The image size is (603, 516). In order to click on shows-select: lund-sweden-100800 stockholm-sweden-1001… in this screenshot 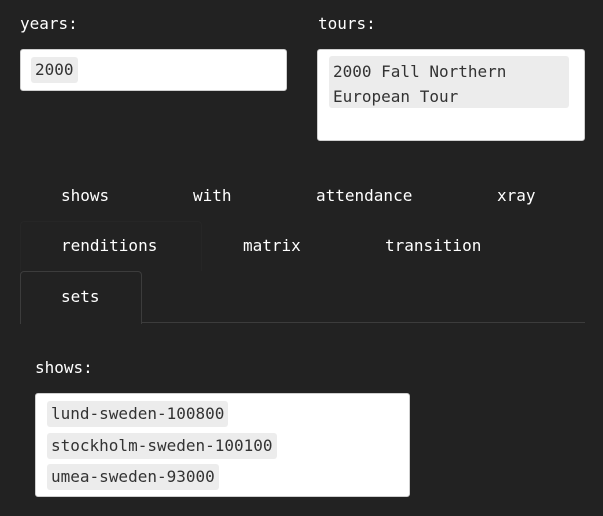, I will do `click(222, 445)`.